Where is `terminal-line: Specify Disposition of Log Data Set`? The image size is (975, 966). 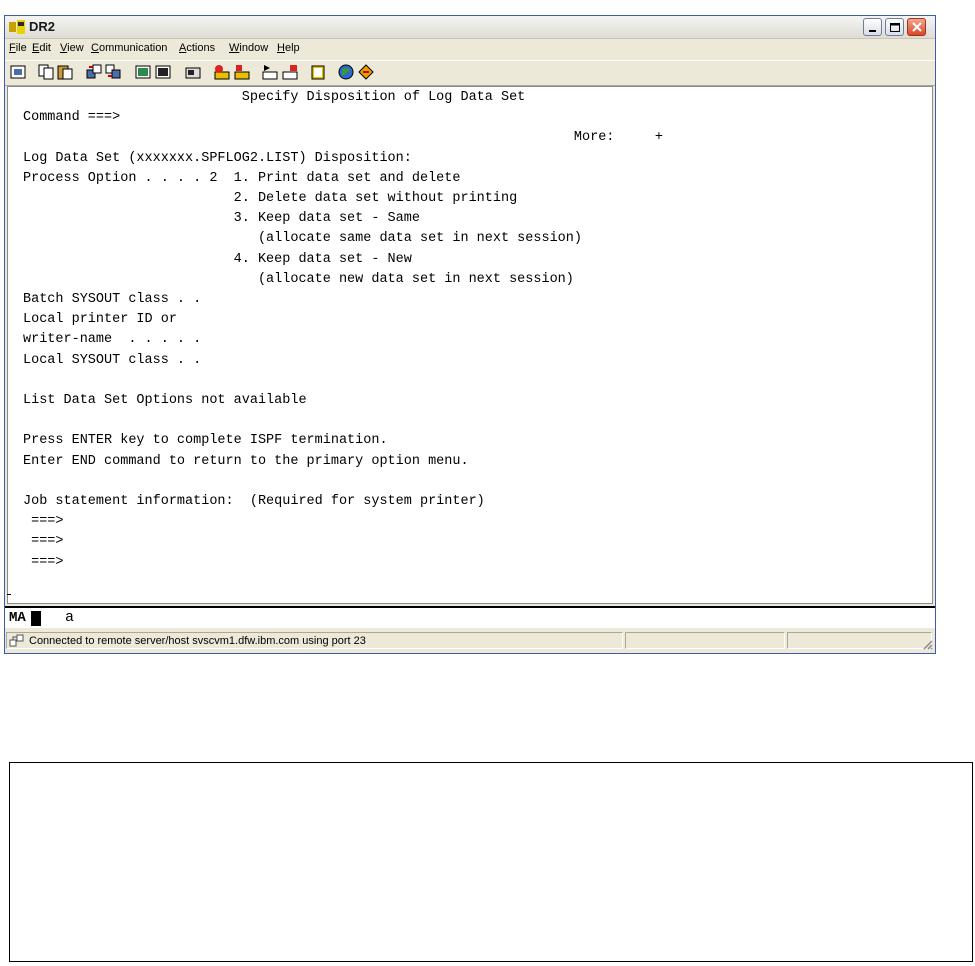 terminal-line: Specify Disposition of Log Data Set is located at coordinates (274, 97).